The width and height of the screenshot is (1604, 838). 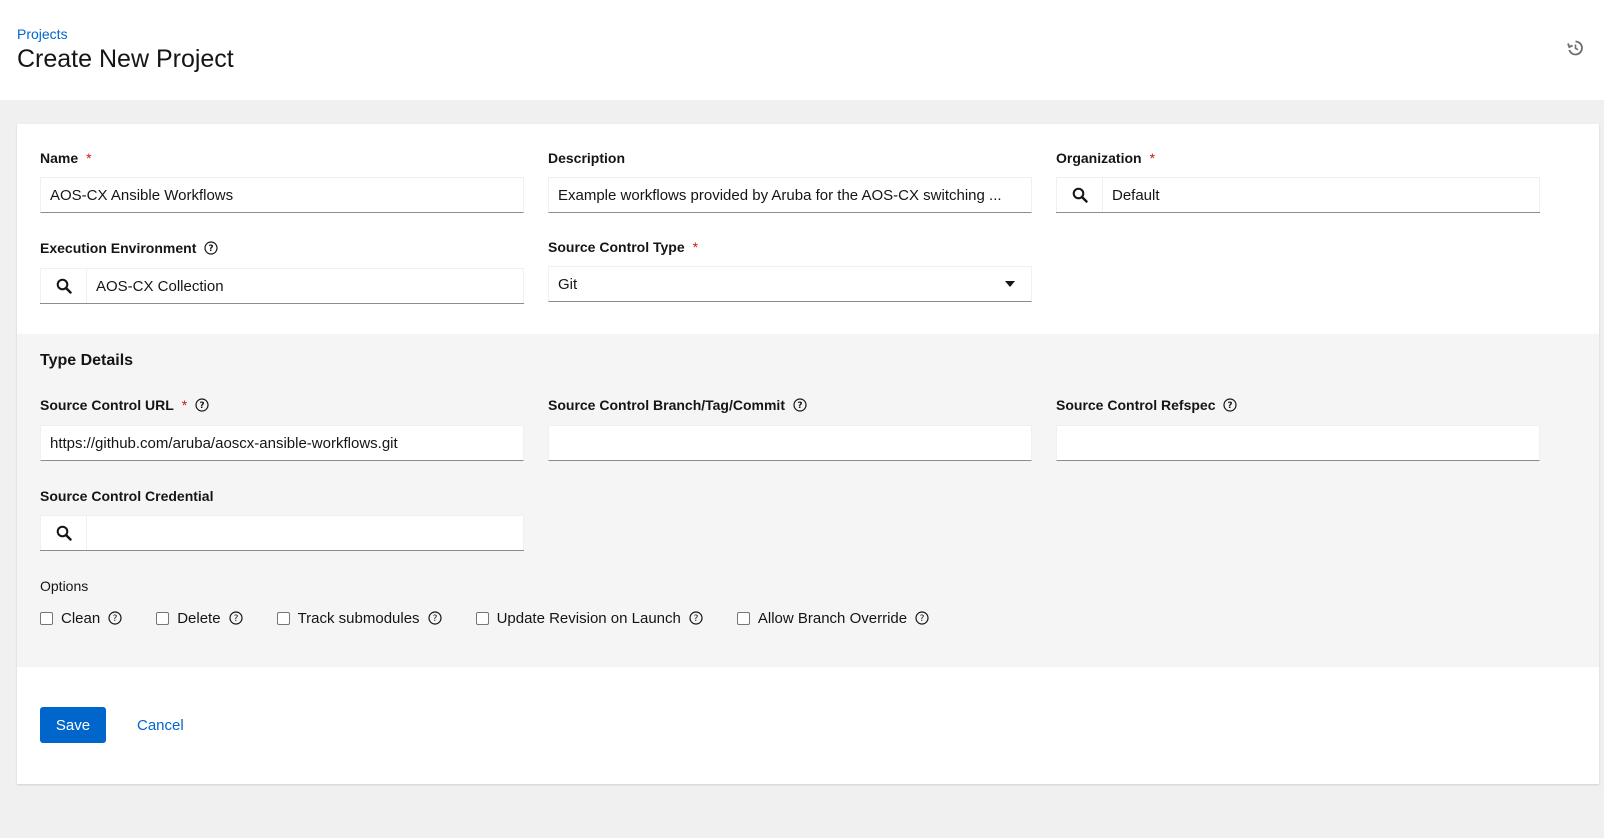 I want to click on source-control-branch-input, so click(x=790, y=443).